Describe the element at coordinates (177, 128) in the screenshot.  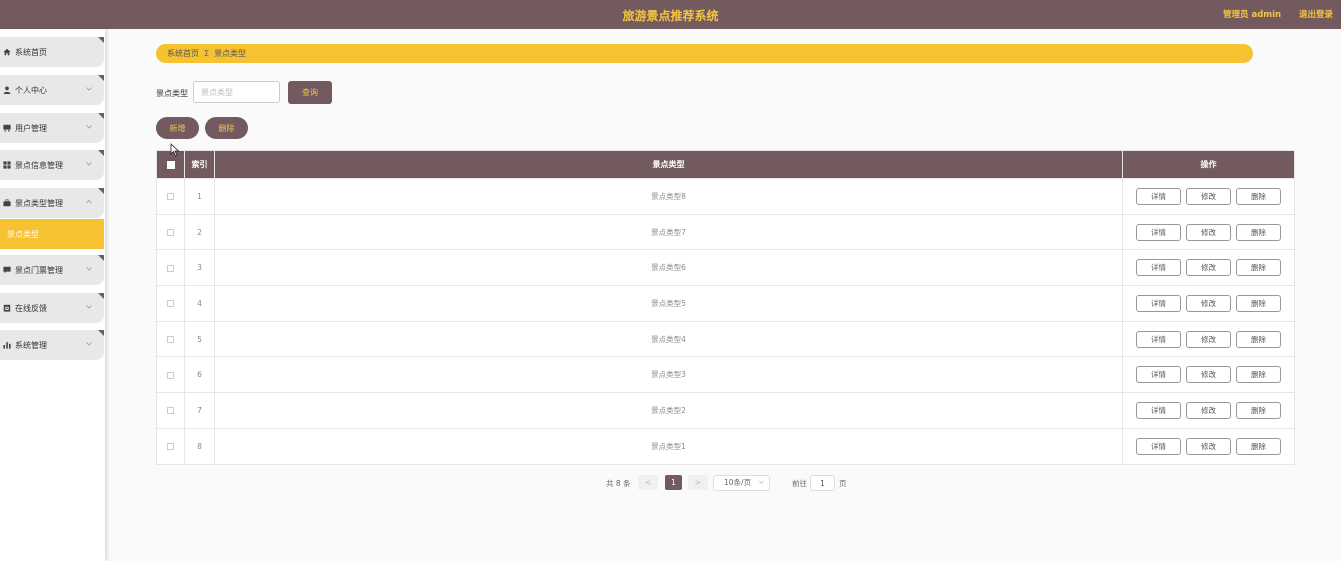
I see `add-button: 新增` at that location.